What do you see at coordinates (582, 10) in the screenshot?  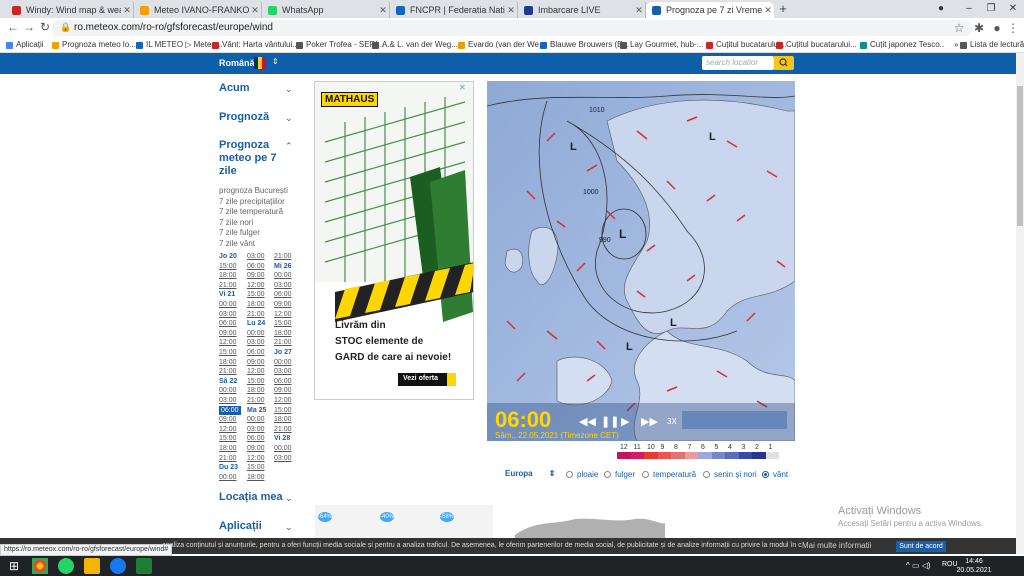 I see `tab: Imbarcare LIVE ✕` at bounding box center [582, 10].